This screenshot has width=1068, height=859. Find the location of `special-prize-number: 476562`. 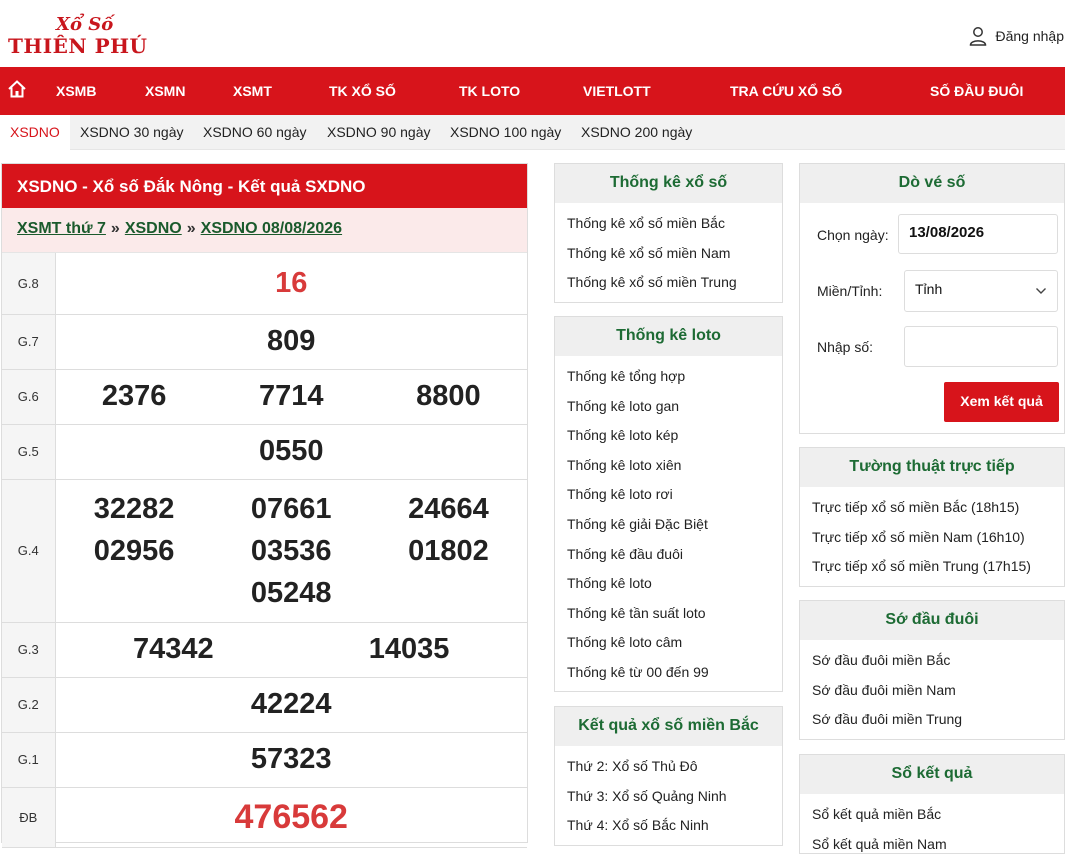

special-prize-number: 476562 is located at coordinates (291, 816).